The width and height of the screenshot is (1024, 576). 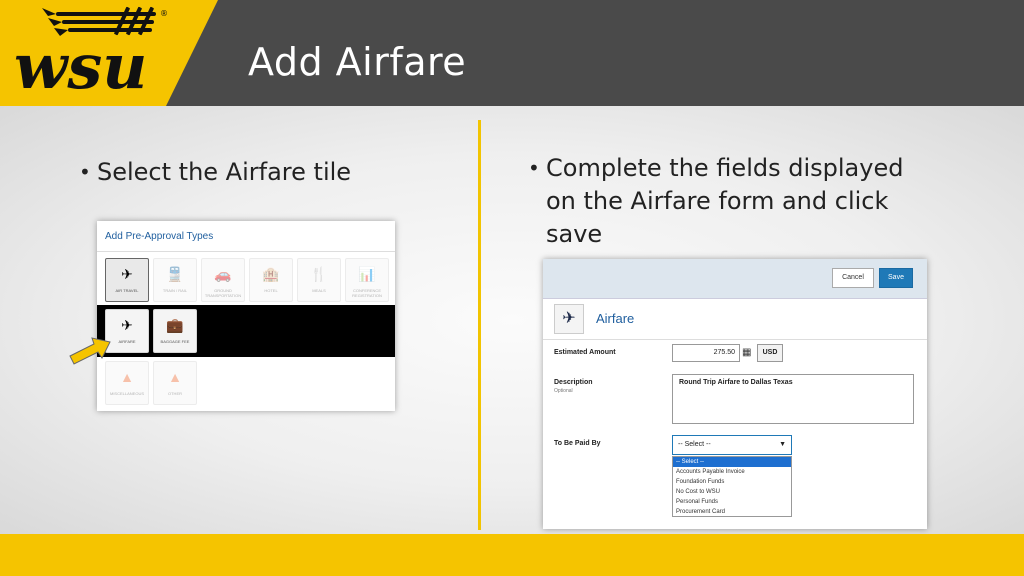 I want to click on bullet-left: • Select the Airfare tile, so click(x=215, y=172).